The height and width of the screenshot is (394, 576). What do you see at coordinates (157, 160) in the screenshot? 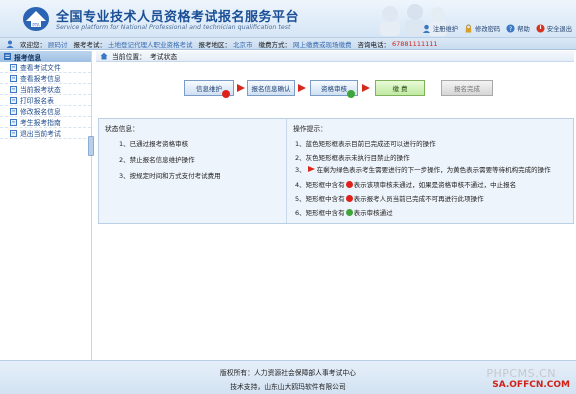
I see `status-row: 2、禁止报名信息维护操作` at bounding box center [157, 160].